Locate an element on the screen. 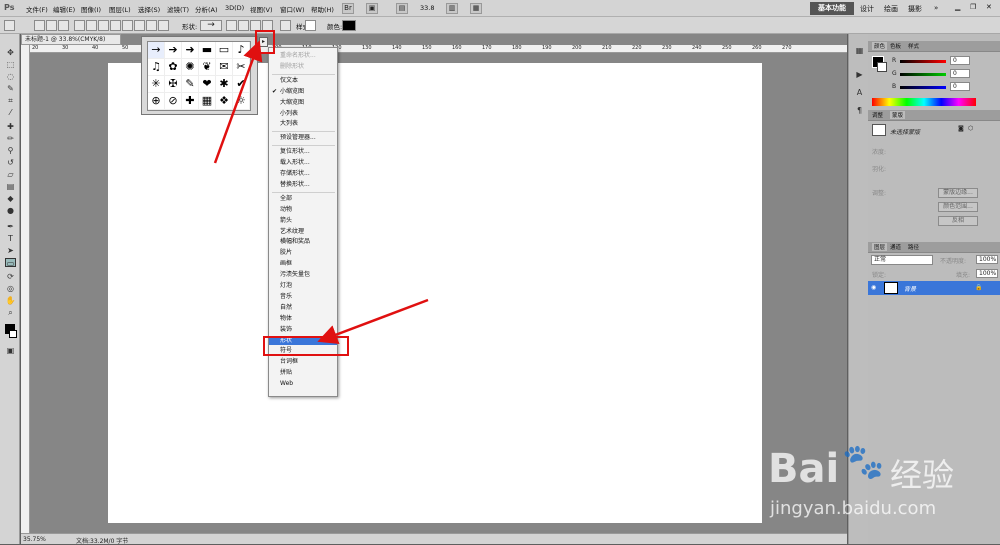 Image resolution: width=1000 pixels, height=545 pixels. menu-item: 物体 is located at coordinates (303, 318).